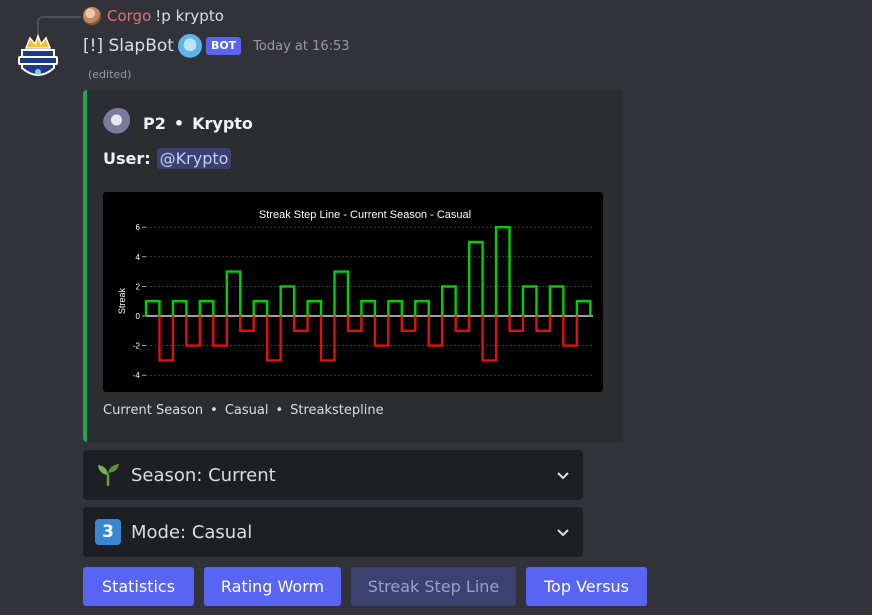  Describe the element at coordinates (337, 410) in the screenshot. I see `footer-chart: Streakstepline` at that location.